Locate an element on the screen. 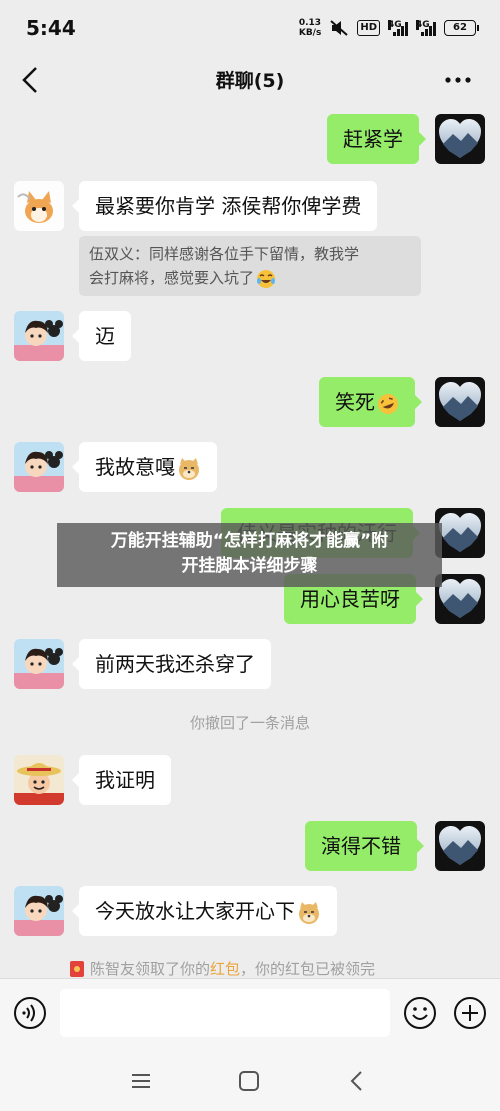  network-speed: 0.13 KB/s is located at coordinates (310, 28).